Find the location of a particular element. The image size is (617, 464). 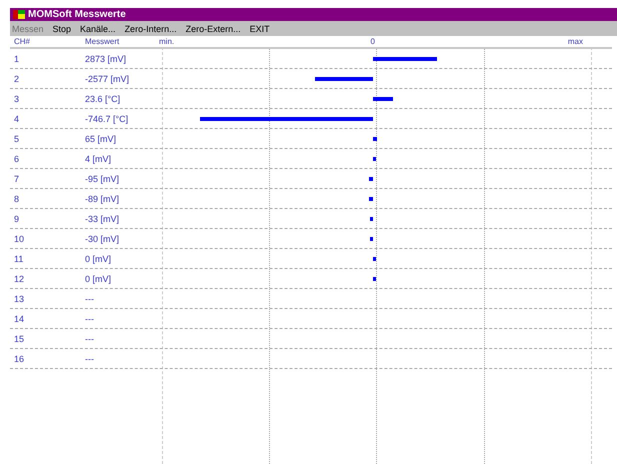

channel-number: 15 is located at coordinates (19, 339).